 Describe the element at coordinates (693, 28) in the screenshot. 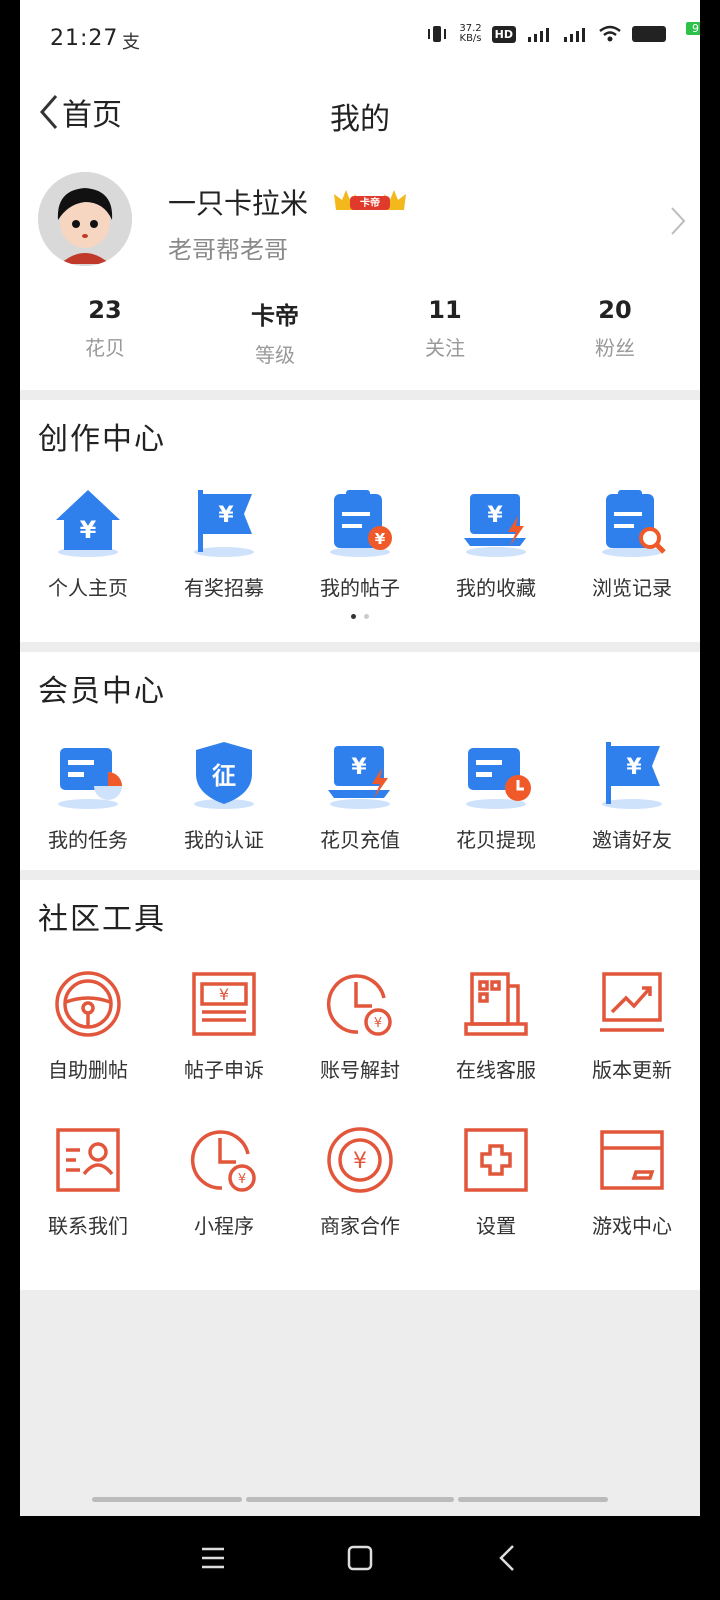

I see `battery-level: 97` at that location.